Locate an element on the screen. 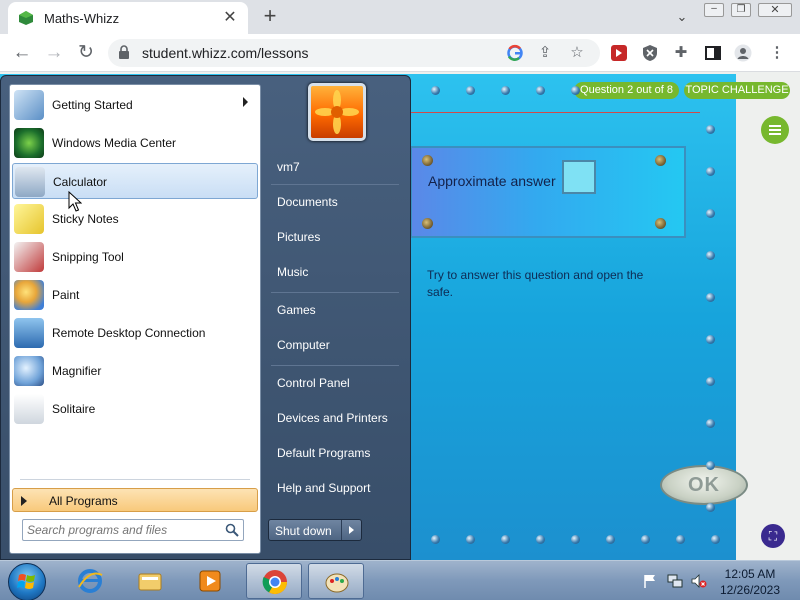 This screenshot has width=800, height=600. ok-button: OK is located at coordinates (704, 485).